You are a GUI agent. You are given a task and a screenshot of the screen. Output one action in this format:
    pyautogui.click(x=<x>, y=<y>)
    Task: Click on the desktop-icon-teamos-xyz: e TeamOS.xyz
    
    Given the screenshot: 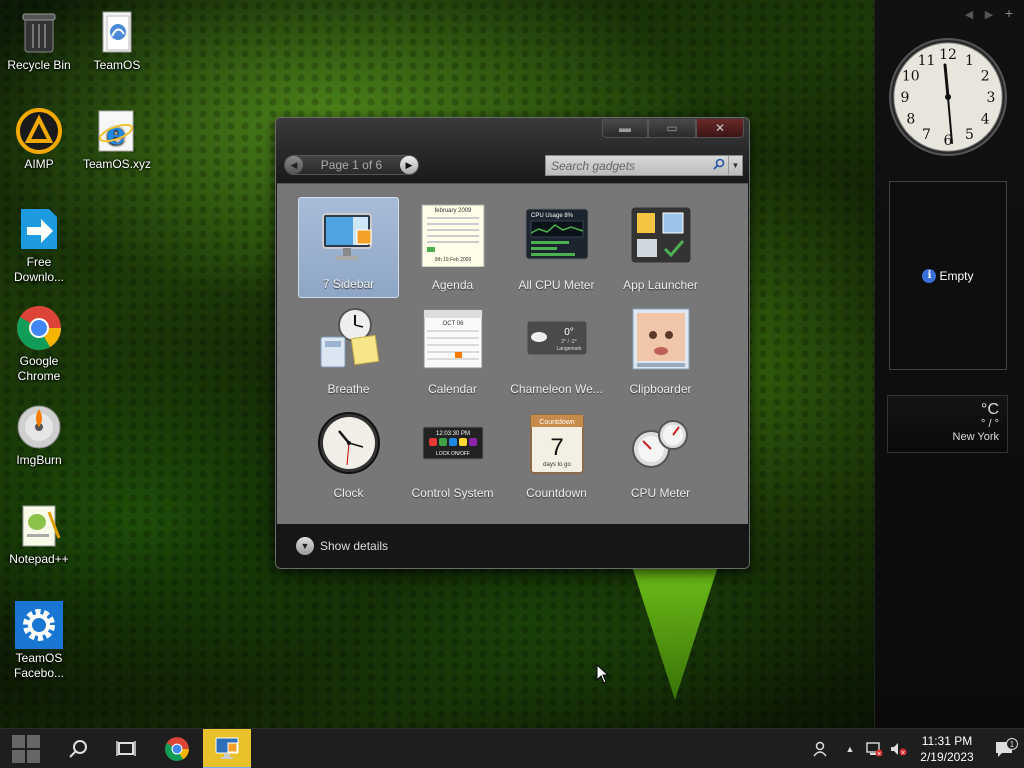 What is the action you would take?
    pyautogui.click(x=117, y=139)
    